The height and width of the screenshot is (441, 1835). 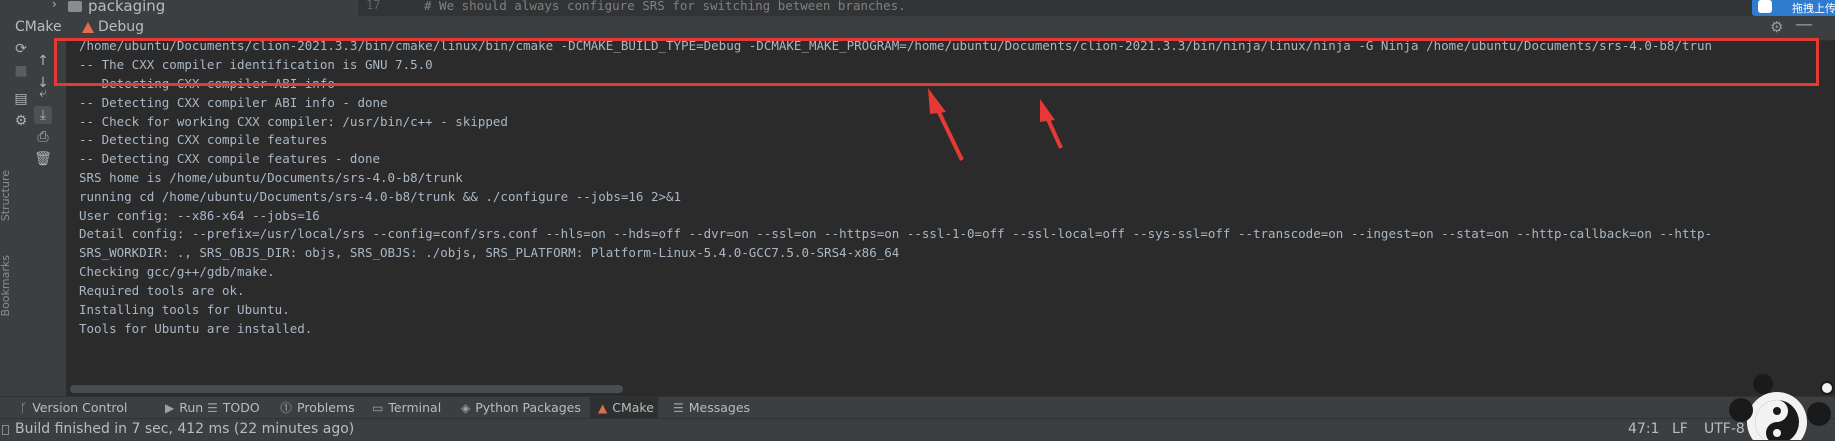 I want to click on tab-problems: ⓵ Problems, so click(x=317, y=408).